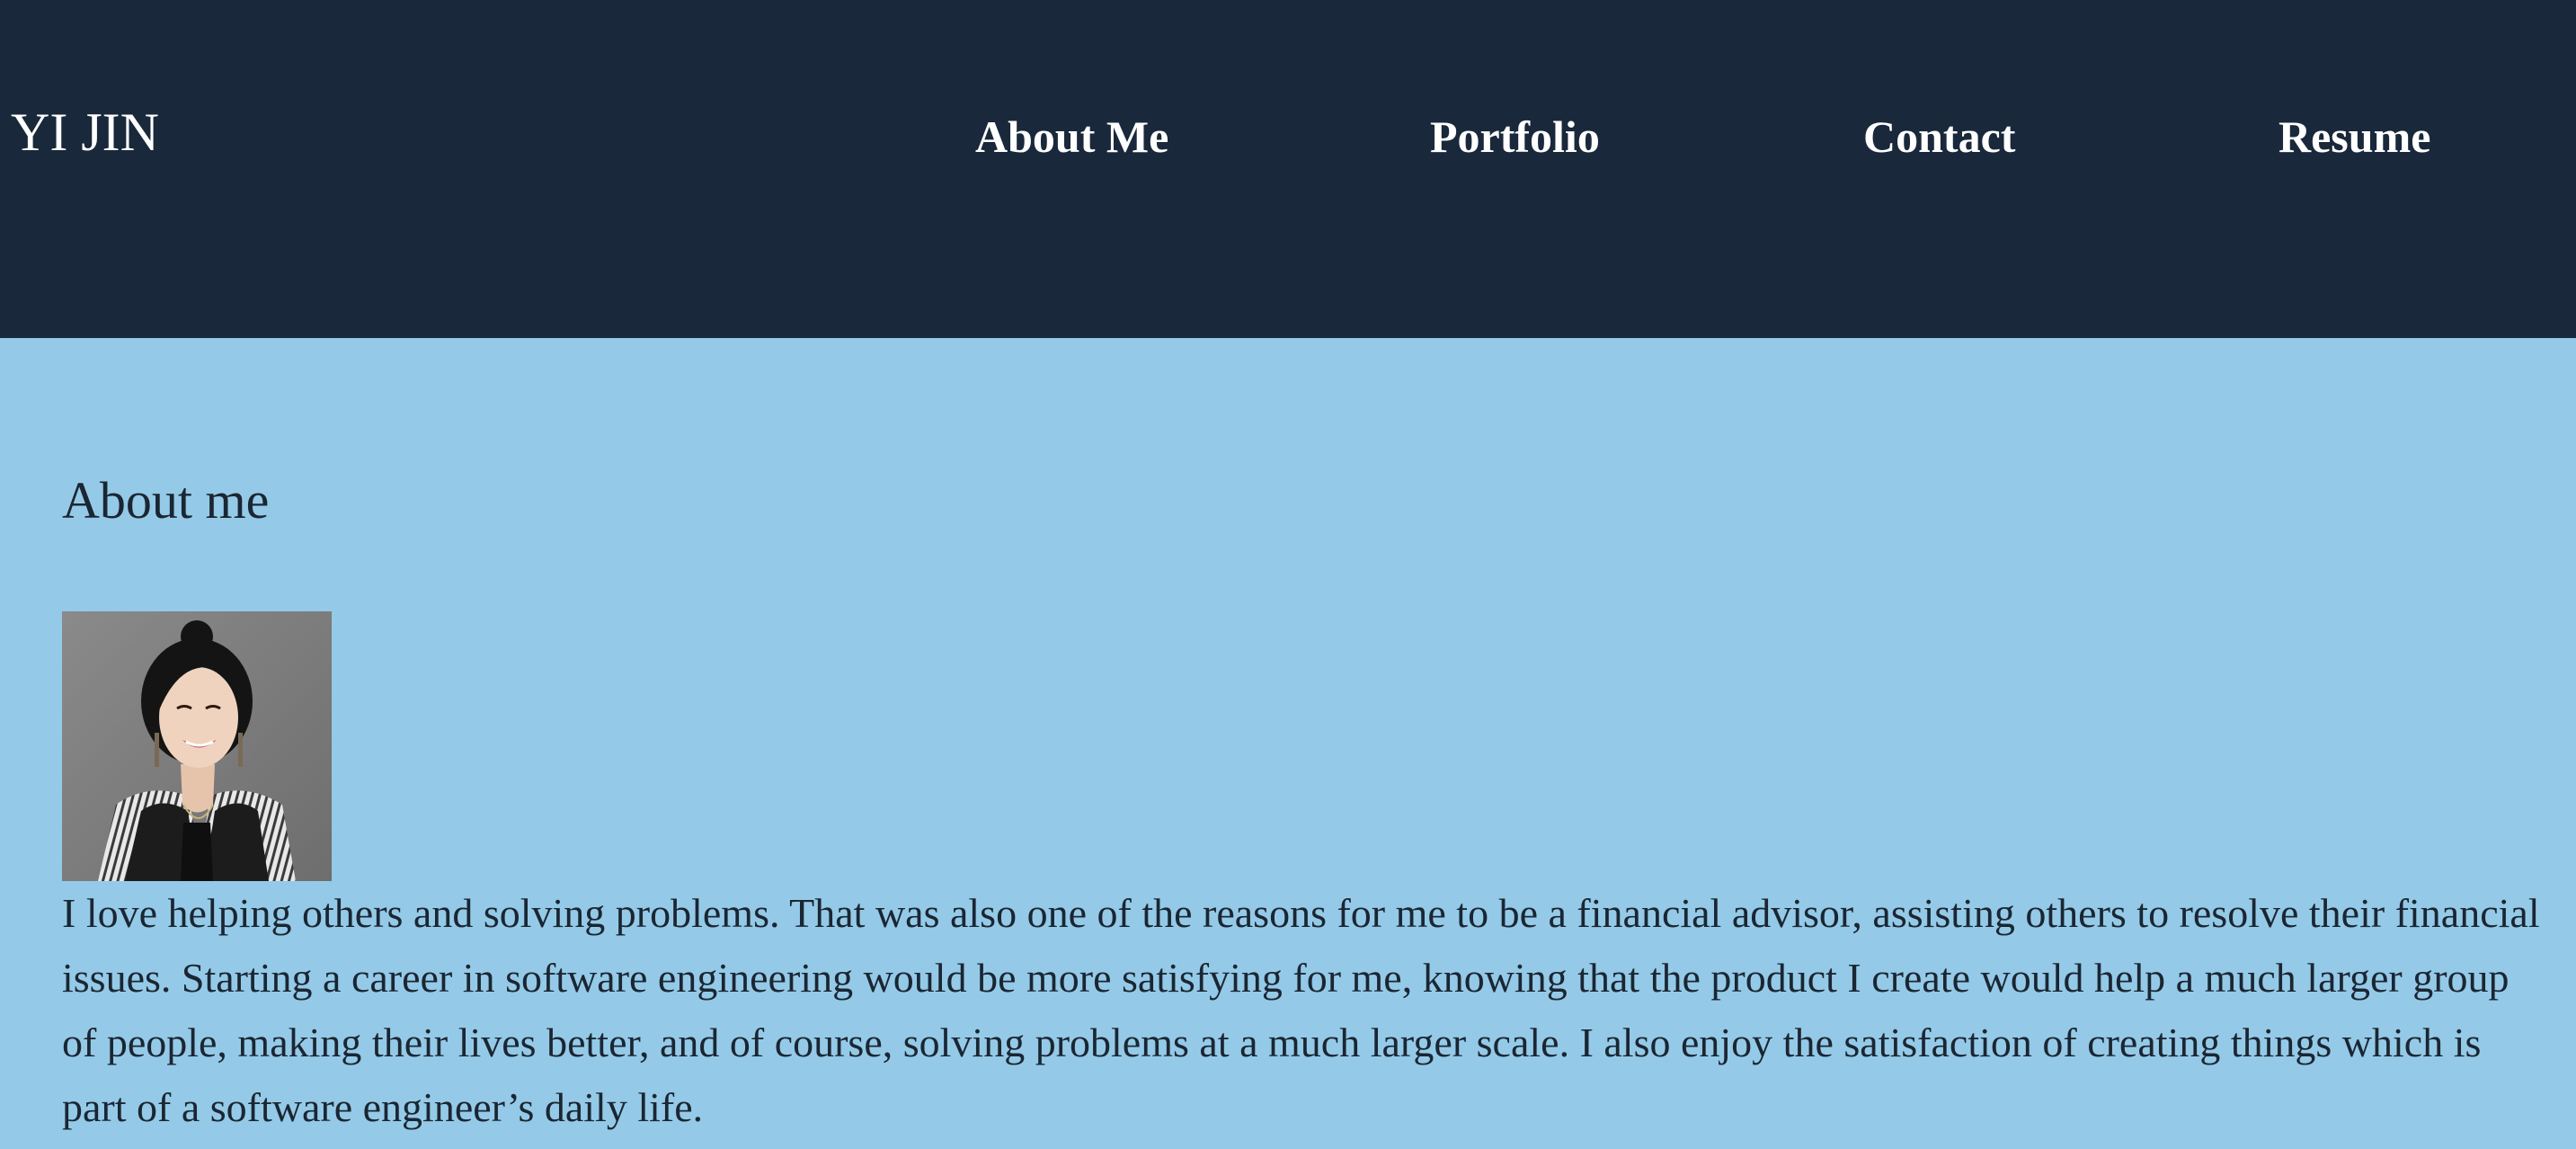 The width and height of the screenshot is (2576, 1149). Describe the element at coordinates (85, 132) in the screenshot. I see `site-brand: YI JIN` at that location.